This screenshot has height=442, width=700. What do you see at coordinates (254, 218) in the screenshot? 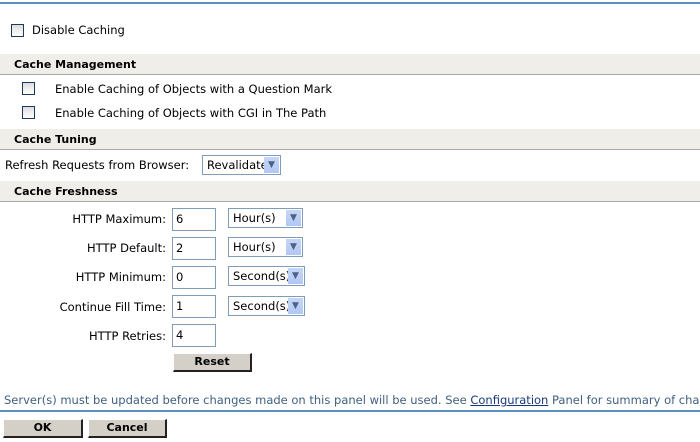
I see `http-maximum-unit-value: Hour(s)` at bounding box center [254, 218].